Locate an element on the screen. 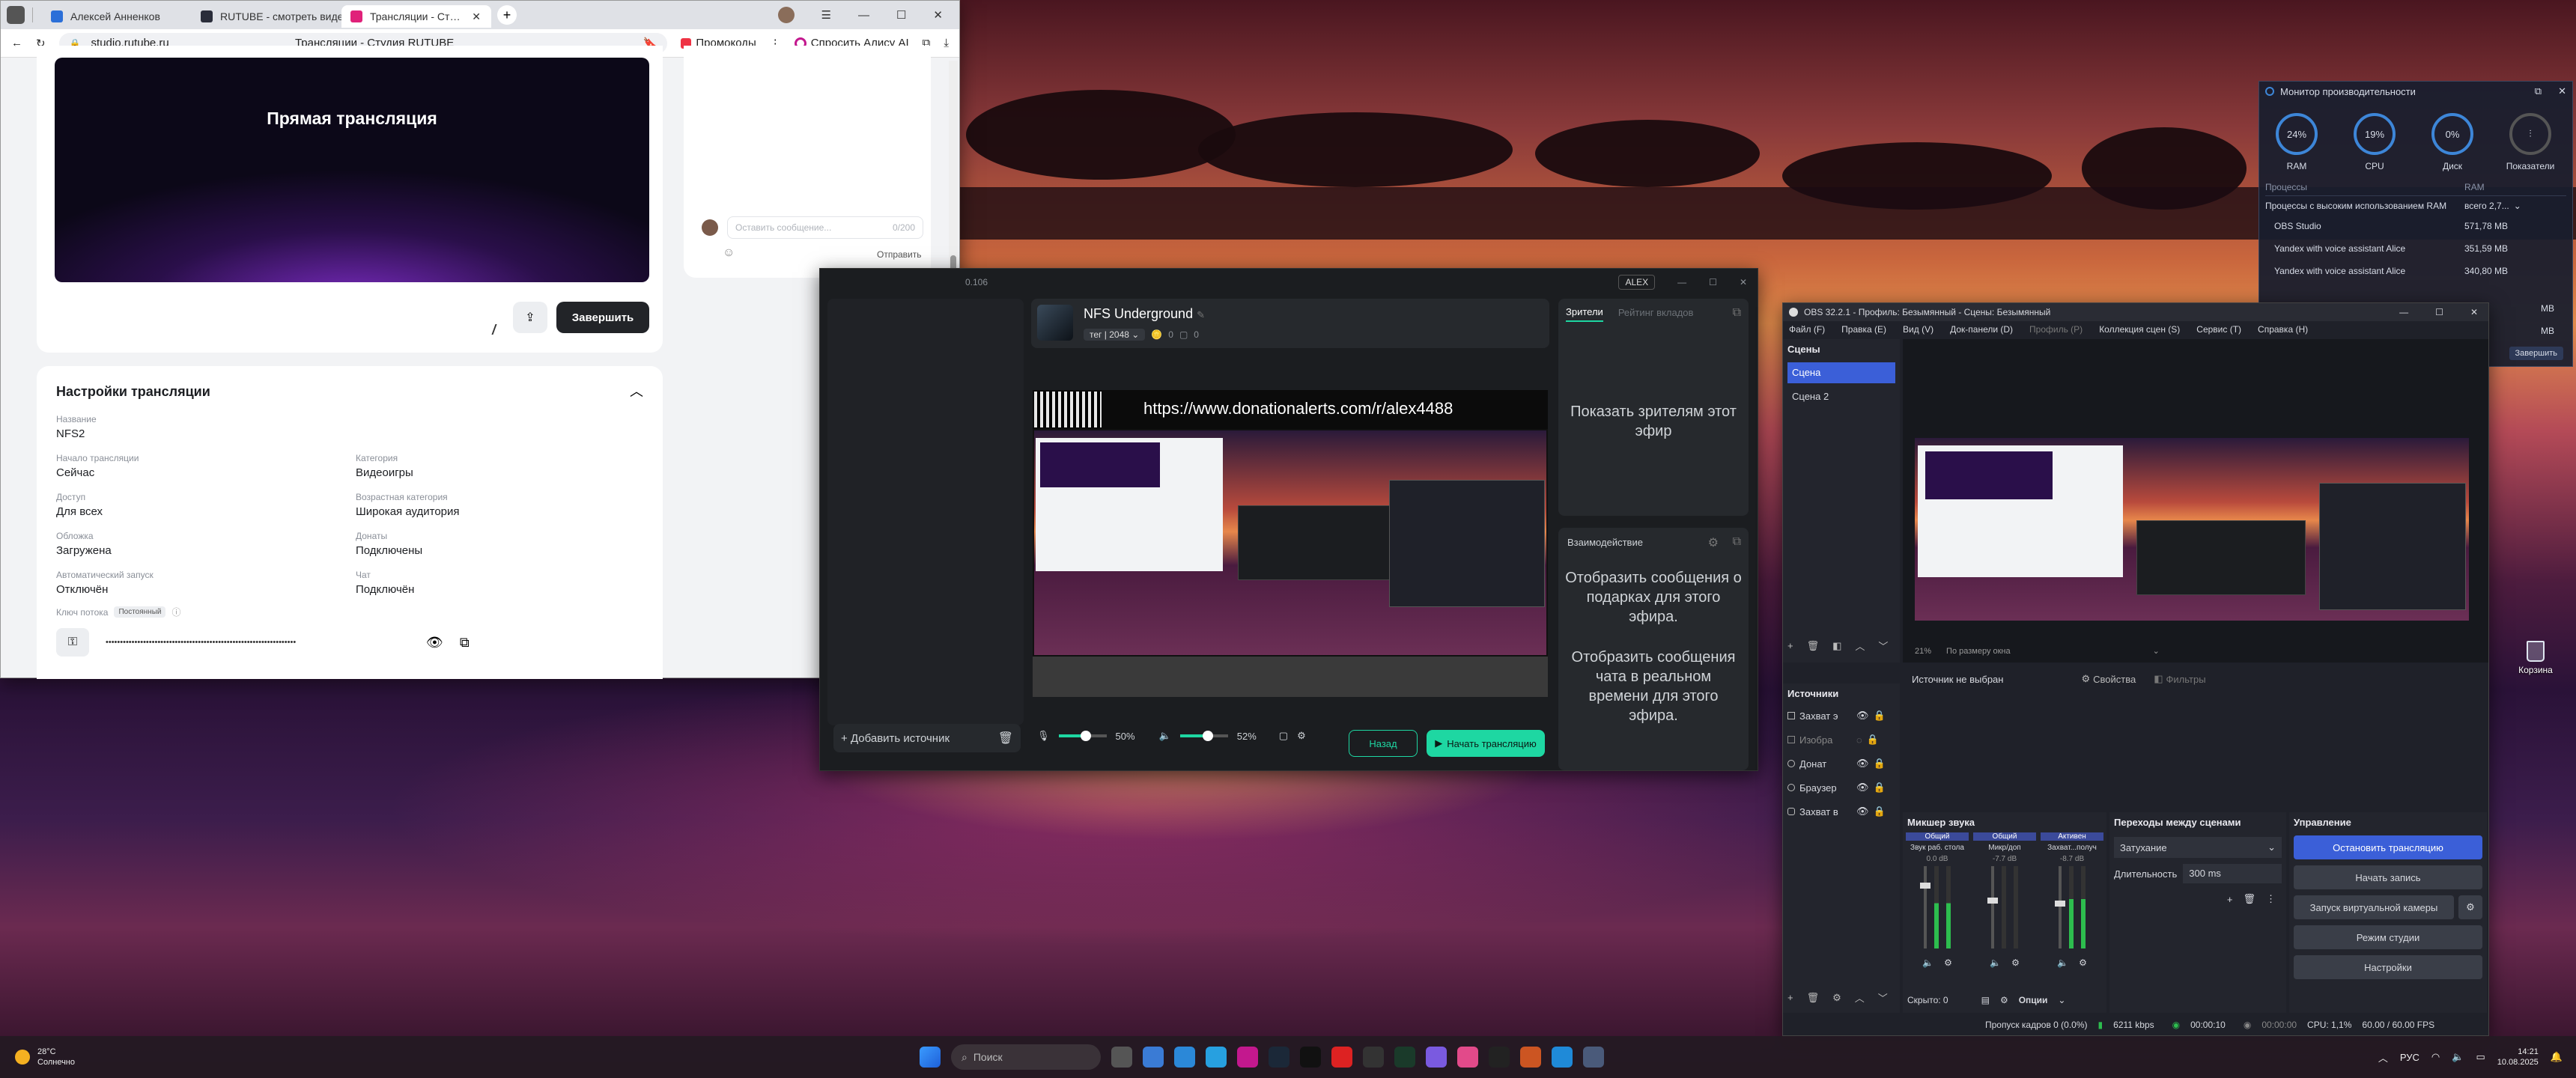 This screenshot has height=1078, width=2576. tab-viewers: Зрители is located at coordinates (1584, 314).